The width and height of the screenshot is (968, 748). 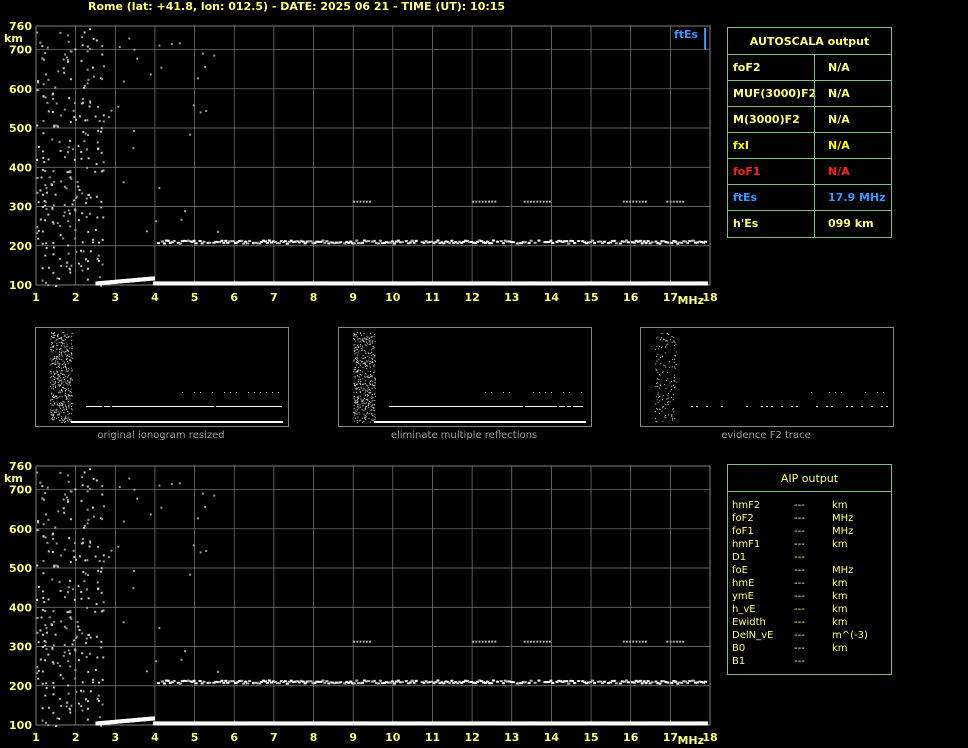 I want to click on aip-row: foE --- MHz, so click(x=810, y=571).